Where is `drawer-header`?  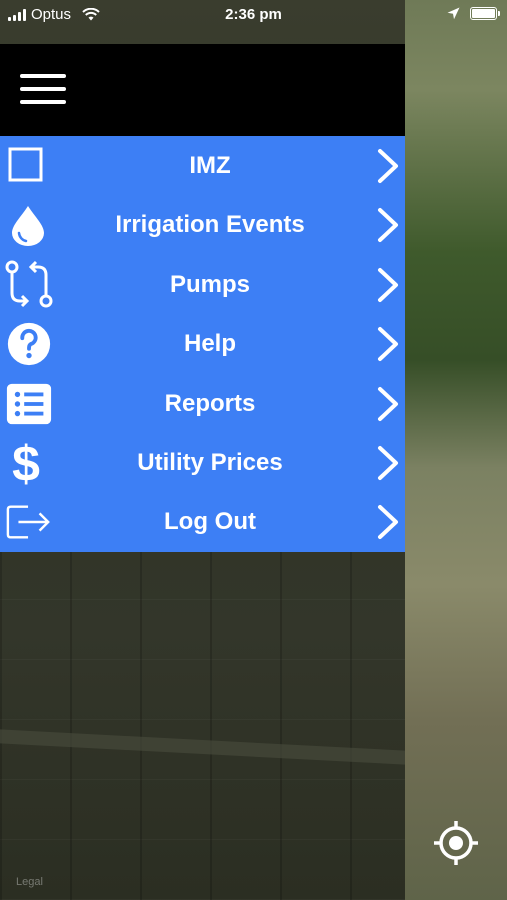
drawer-header is located at coordinates (202, 90).